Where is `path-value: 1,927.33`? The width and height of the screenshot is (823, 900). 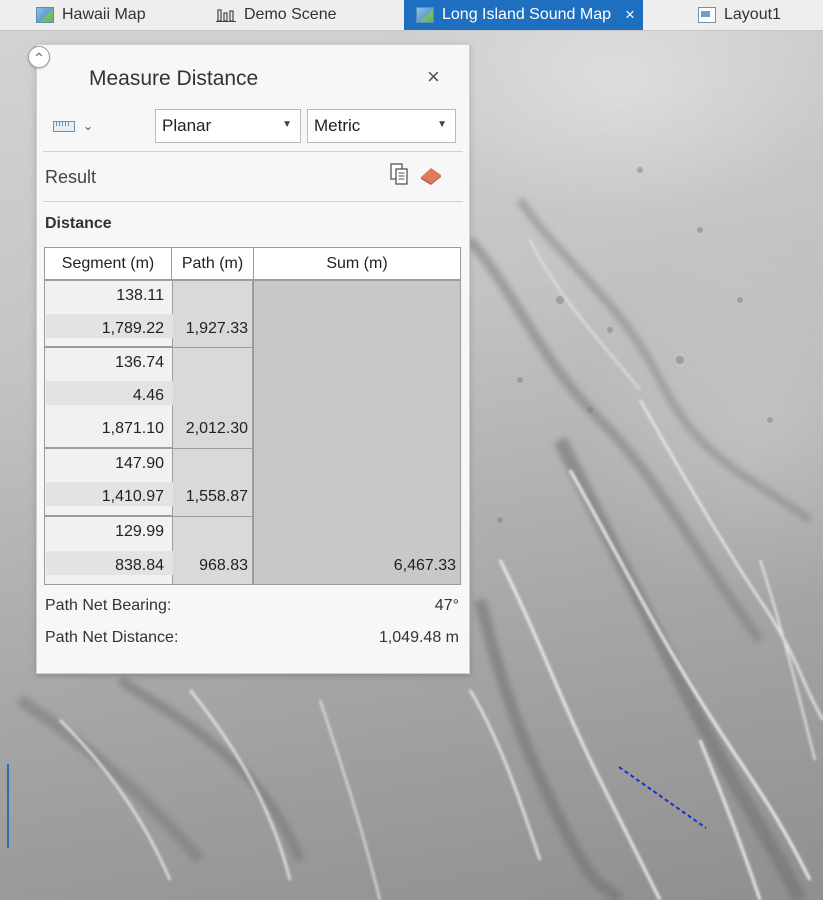
path-value: 1,927.33 is located at coordinates (216, 328).